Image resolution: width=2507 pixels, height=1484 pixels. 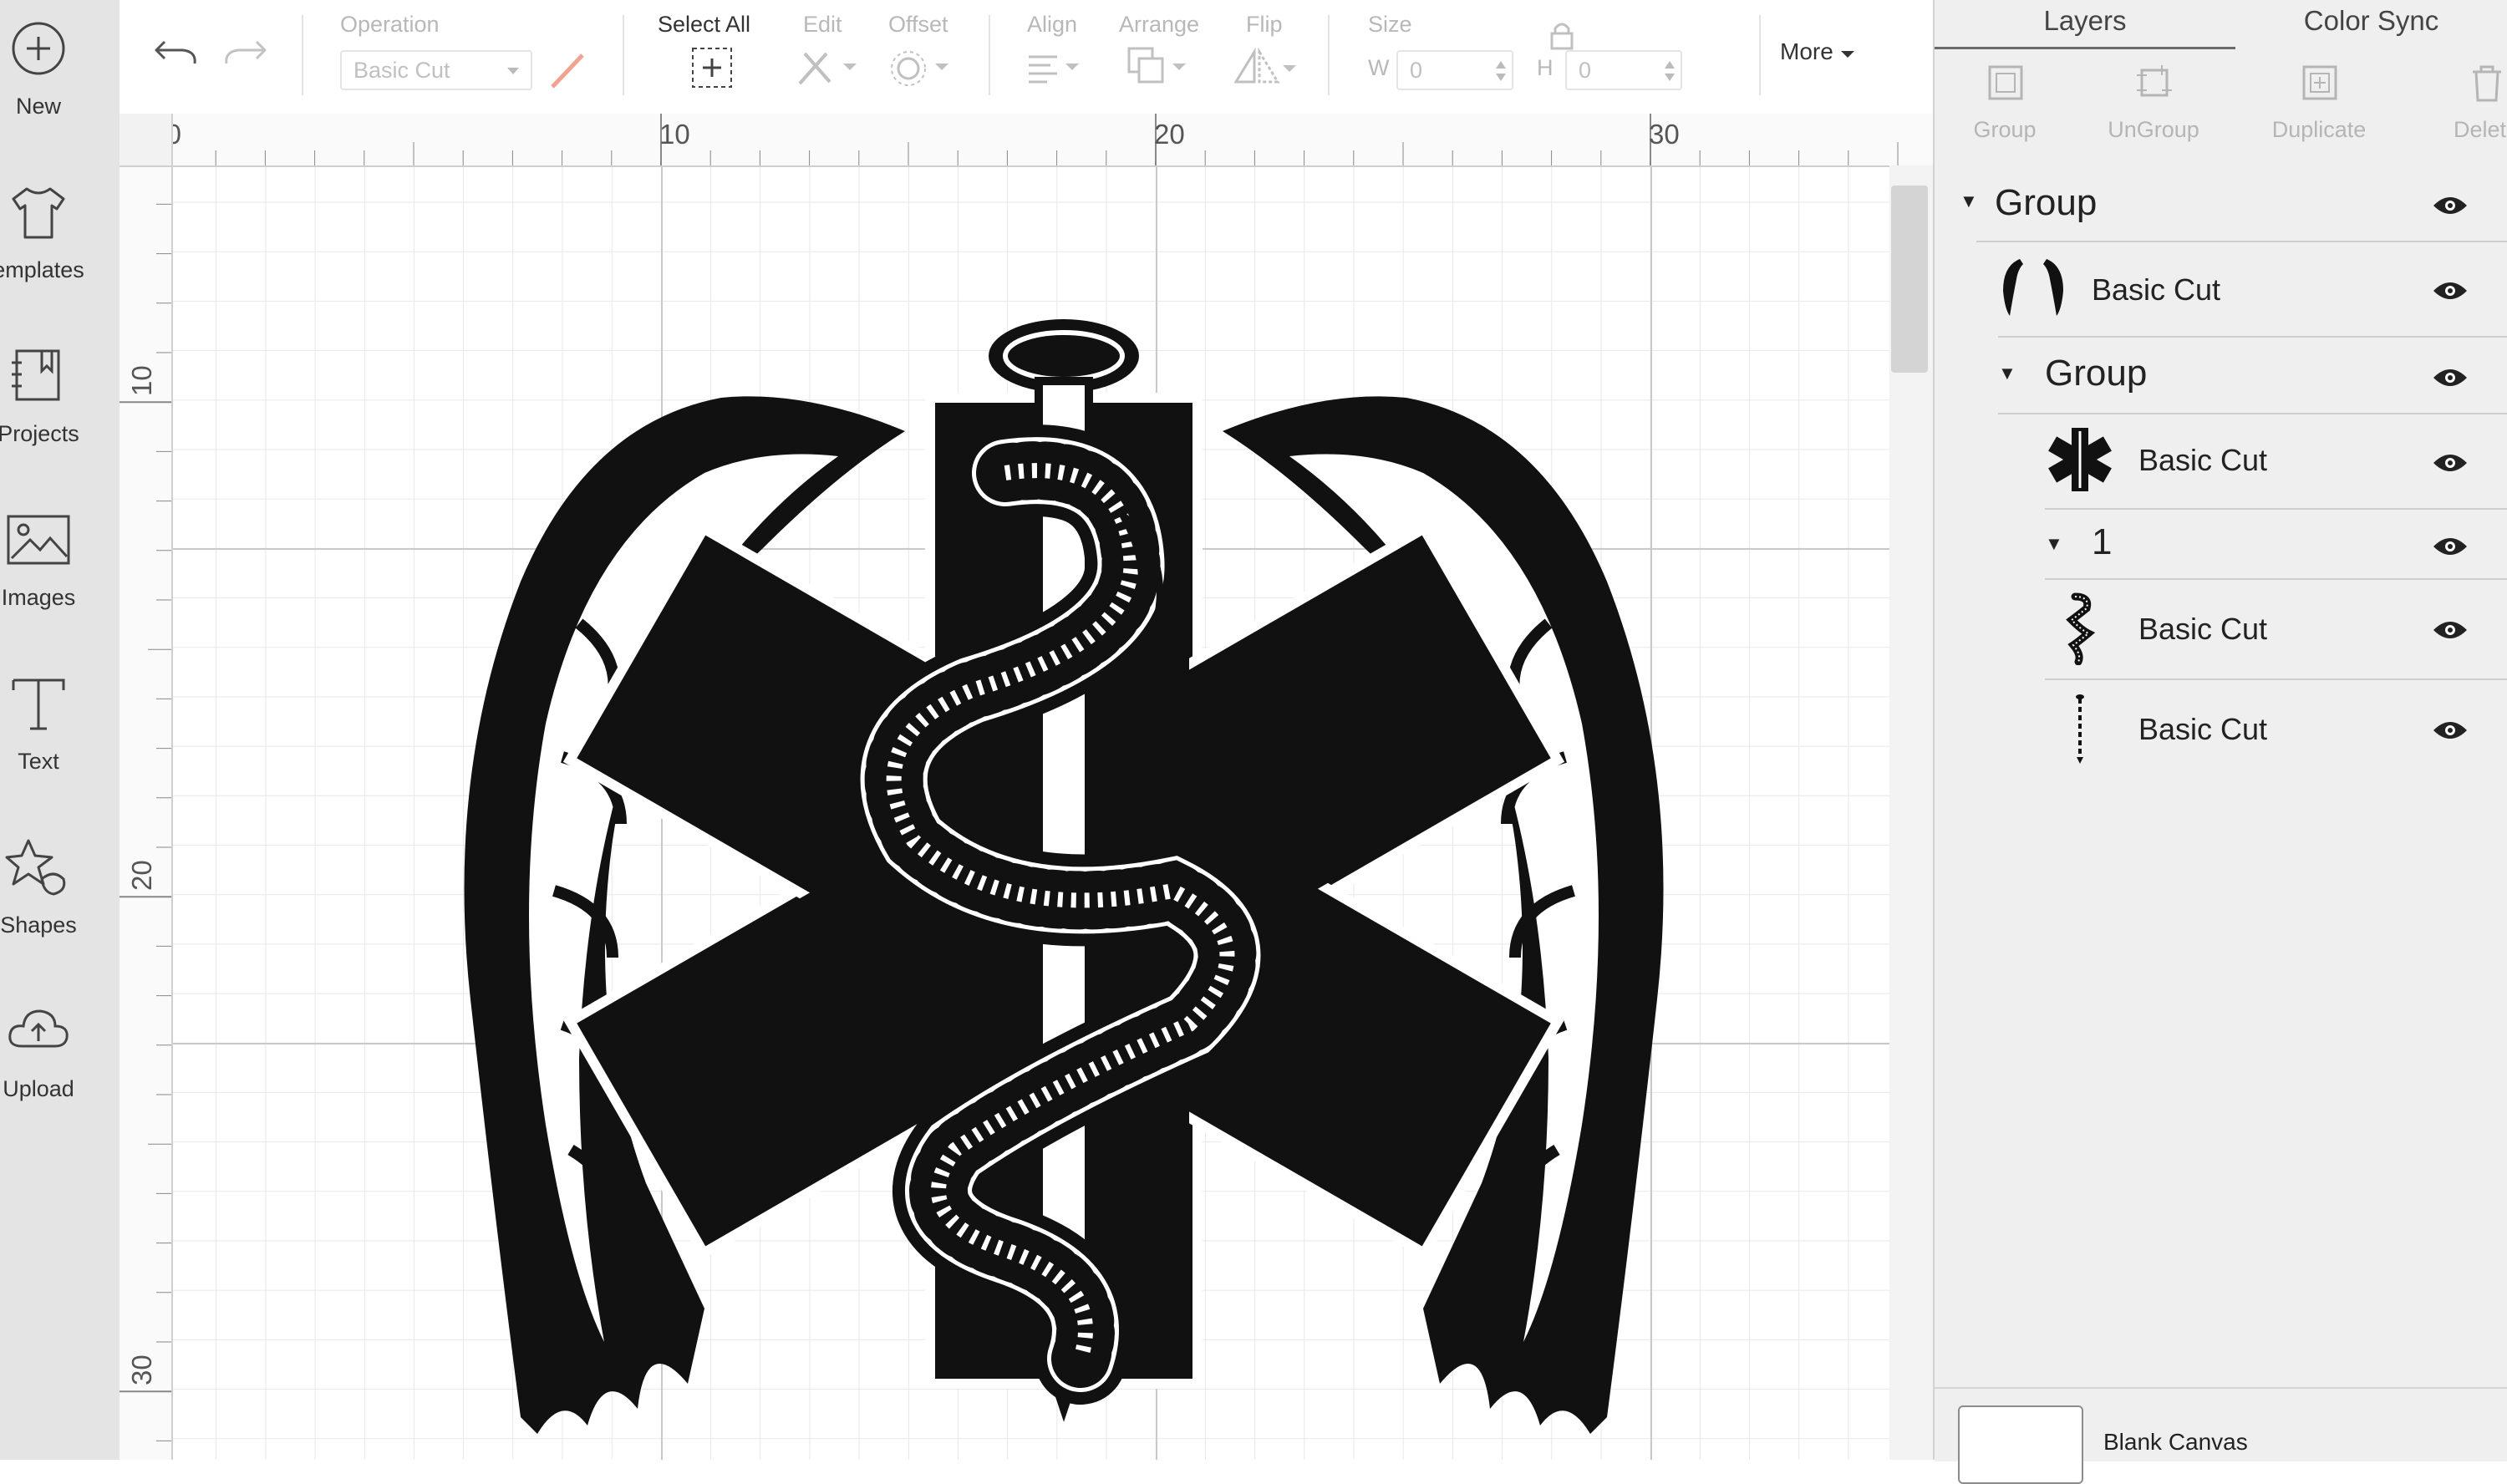 I want to click on ruler-left-ticks, so click(x=145, y=822).